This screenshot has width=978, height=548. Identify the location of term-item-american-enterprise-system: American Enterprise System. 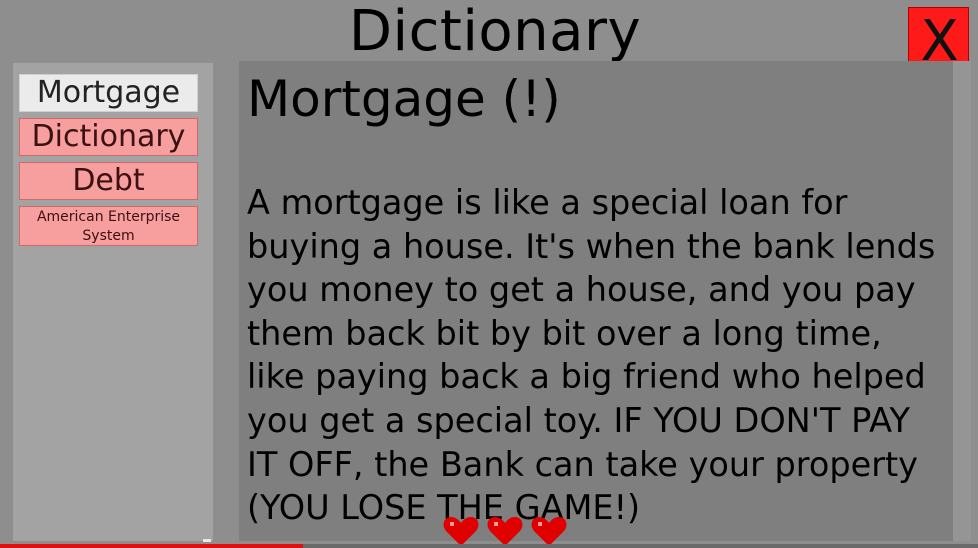
(108, 226).